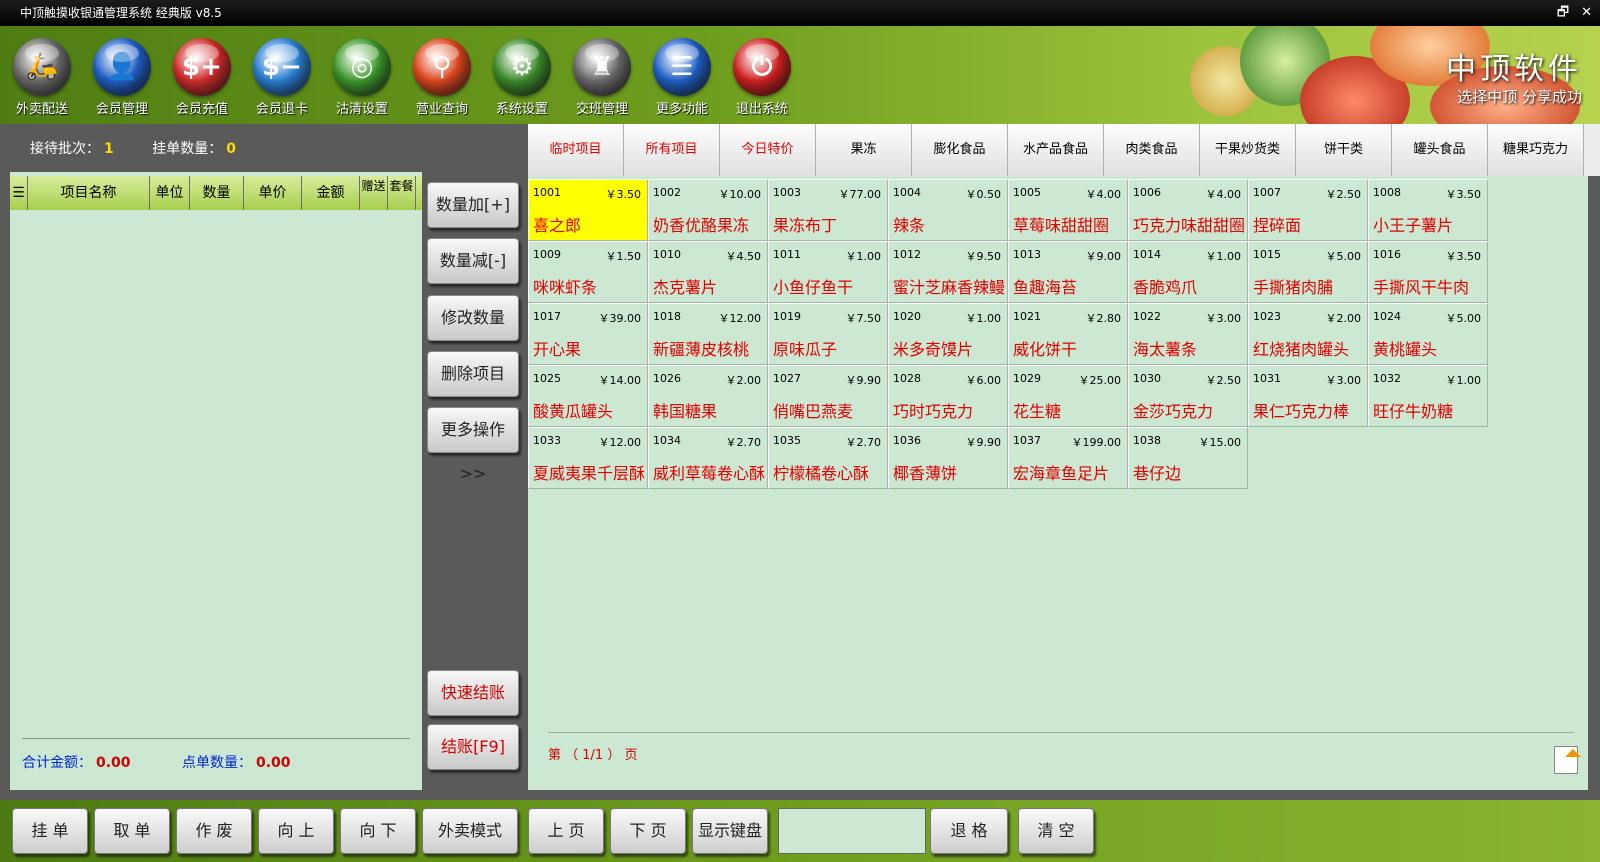 The height and width of the screenshot is (862, 1600). Describe the element at coordinates (821, 473) in the screenshot. I see `product-name: 柠檬橘卷心酥` at that location.